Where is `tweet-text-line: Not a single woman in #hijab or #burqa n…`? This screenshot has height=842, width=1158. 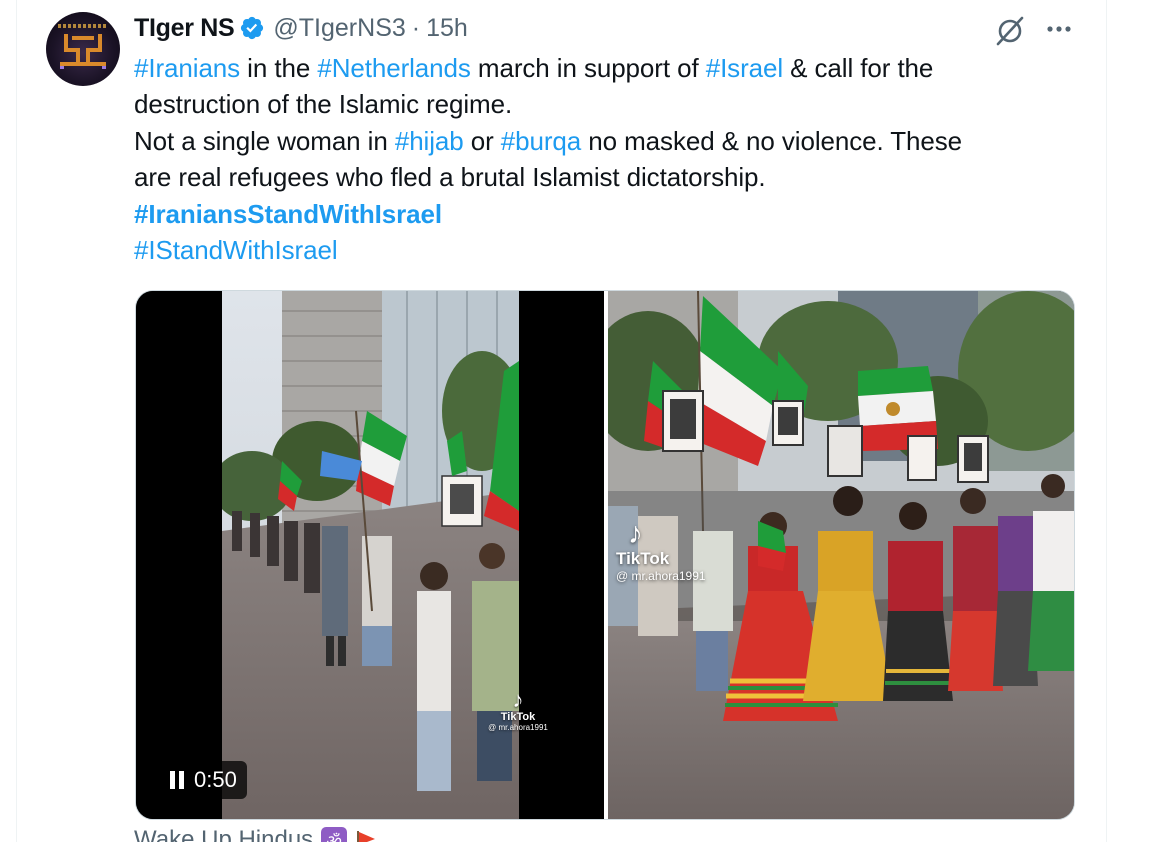
tweet-text-line: Not a single woman in #hijab or #burqa n… is located at coordinates (604, 141).